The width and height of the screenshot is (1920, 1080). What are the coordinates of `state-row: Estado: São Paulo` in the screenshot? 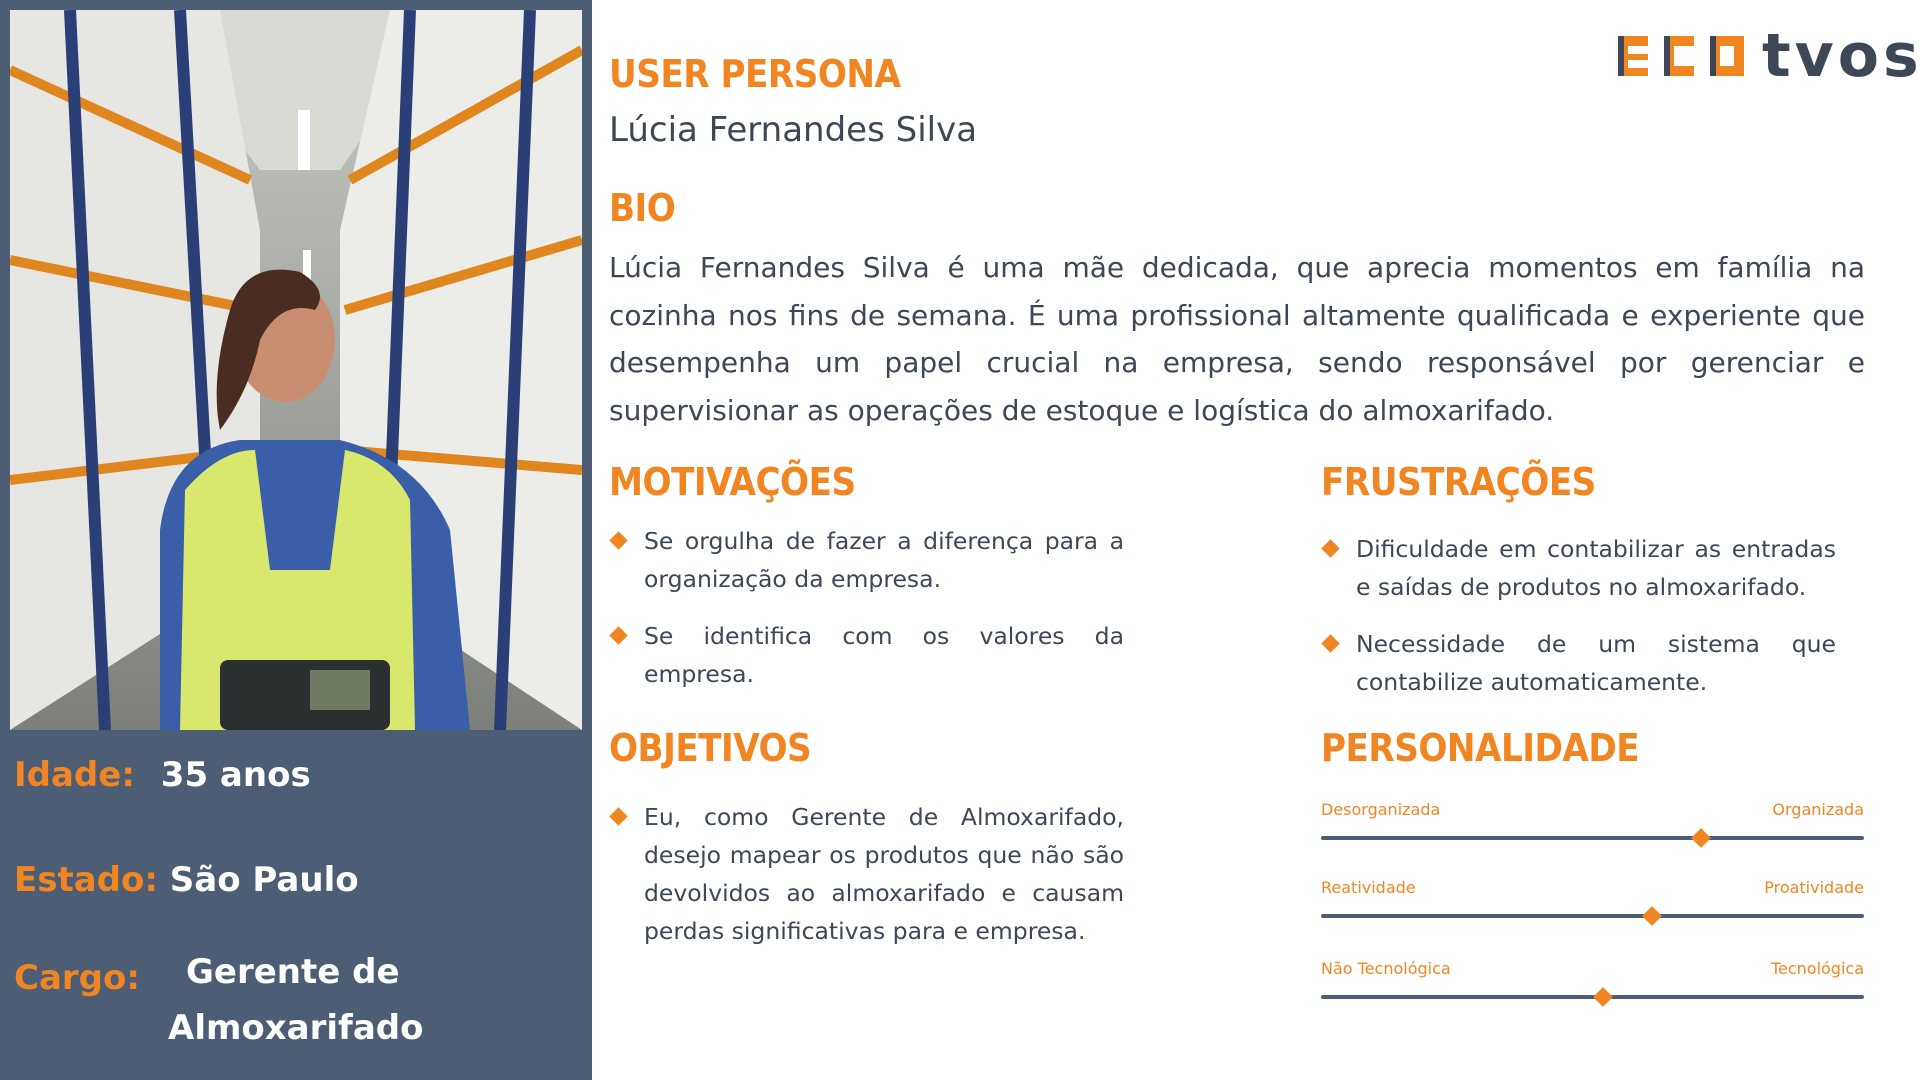 It's located at (186, 880).